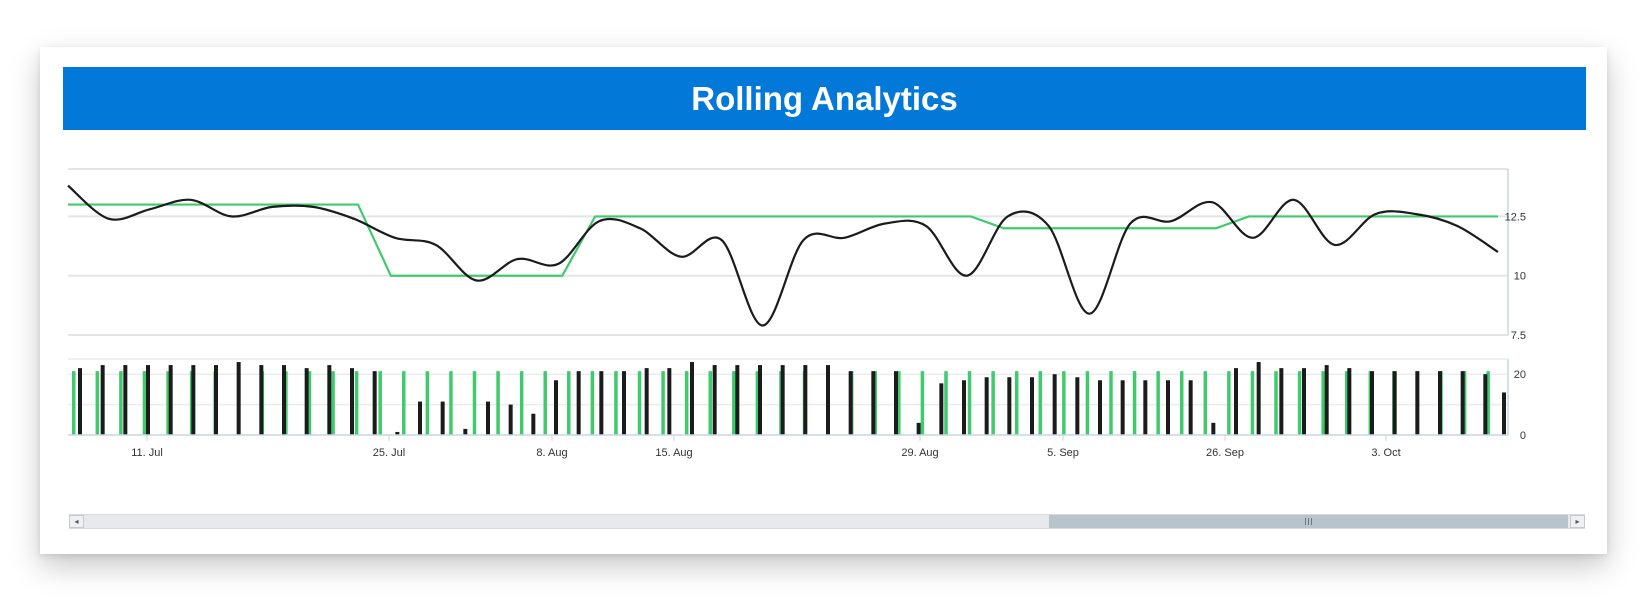  What do you see at coordinates (1385, 453) in the screenshot?
I see `x-tick-label: 3. Oct` at bounding box center [1385, 453].